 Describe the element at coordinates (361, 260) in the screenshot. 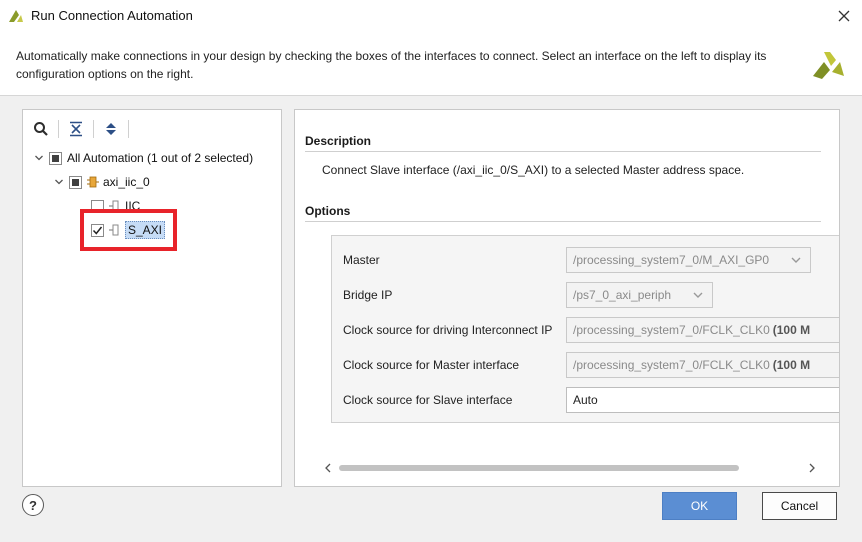

I see `master-label: Master` at that location.